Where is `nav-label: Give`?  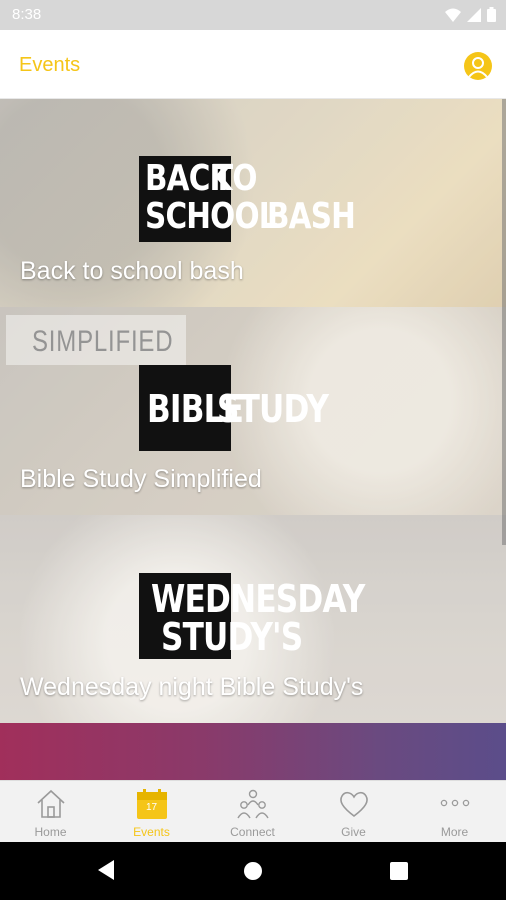
nav-label: Give is located at coordinates (353, 832).